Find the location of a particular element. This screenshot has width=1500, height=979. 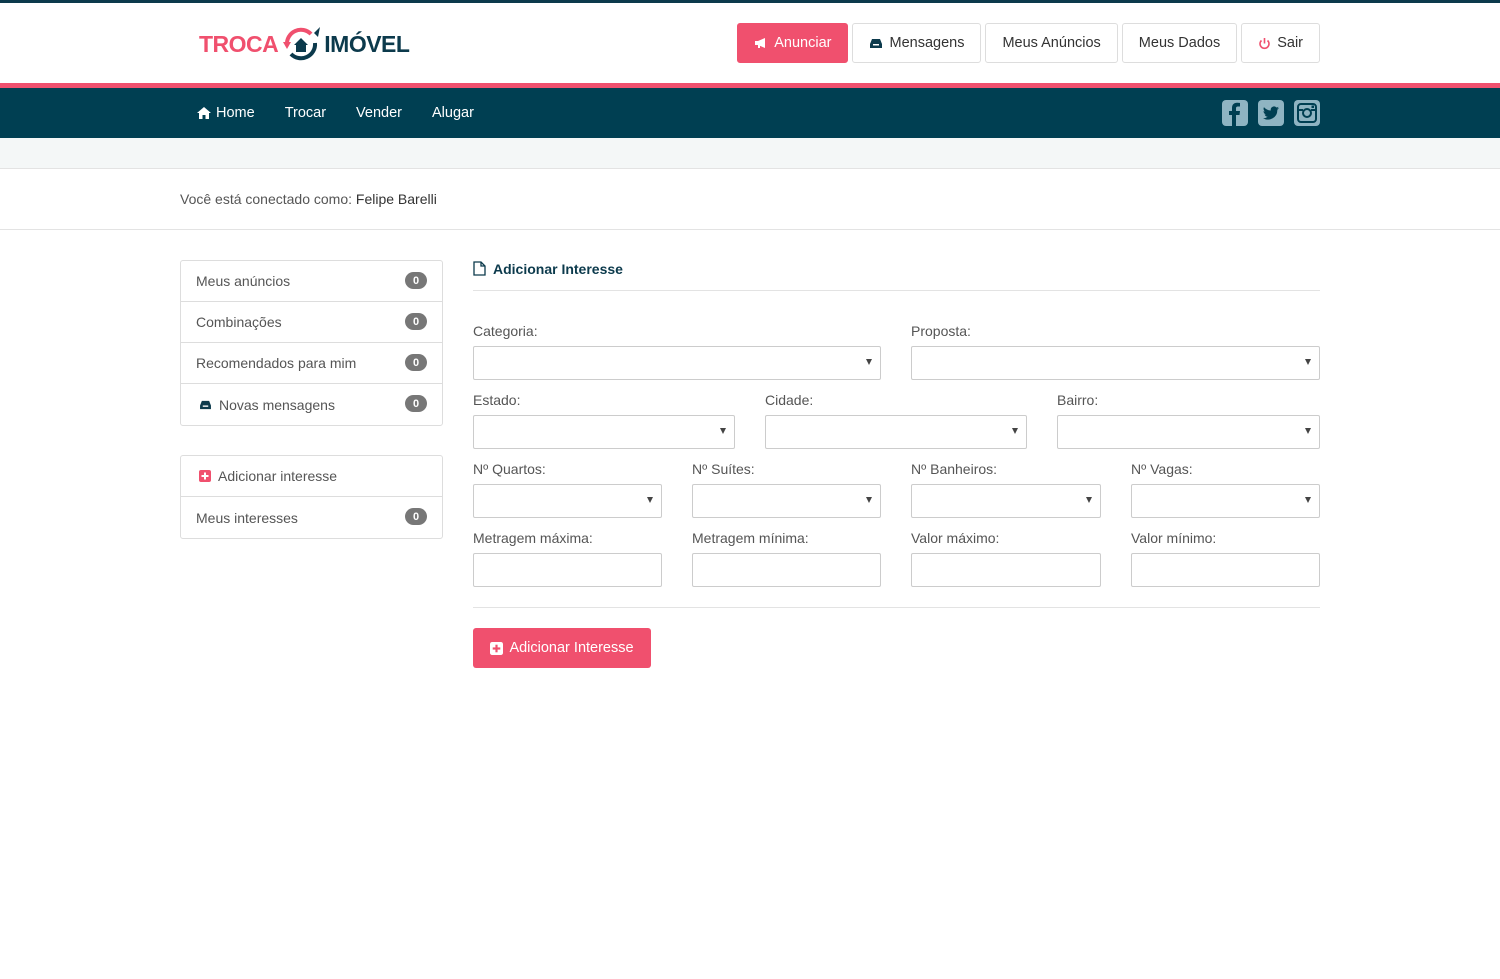

banheiros-field: Nº Banheiros: is located at coordinates (1006, 489).